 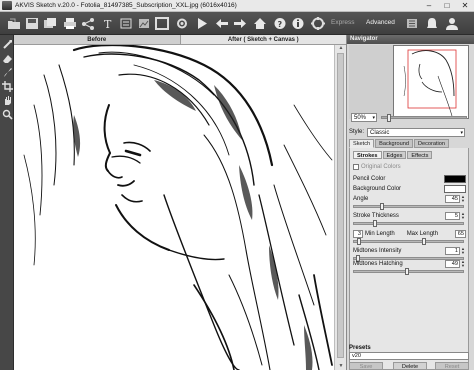 I want to click on svg-text: T, so click(x=108, y=24).